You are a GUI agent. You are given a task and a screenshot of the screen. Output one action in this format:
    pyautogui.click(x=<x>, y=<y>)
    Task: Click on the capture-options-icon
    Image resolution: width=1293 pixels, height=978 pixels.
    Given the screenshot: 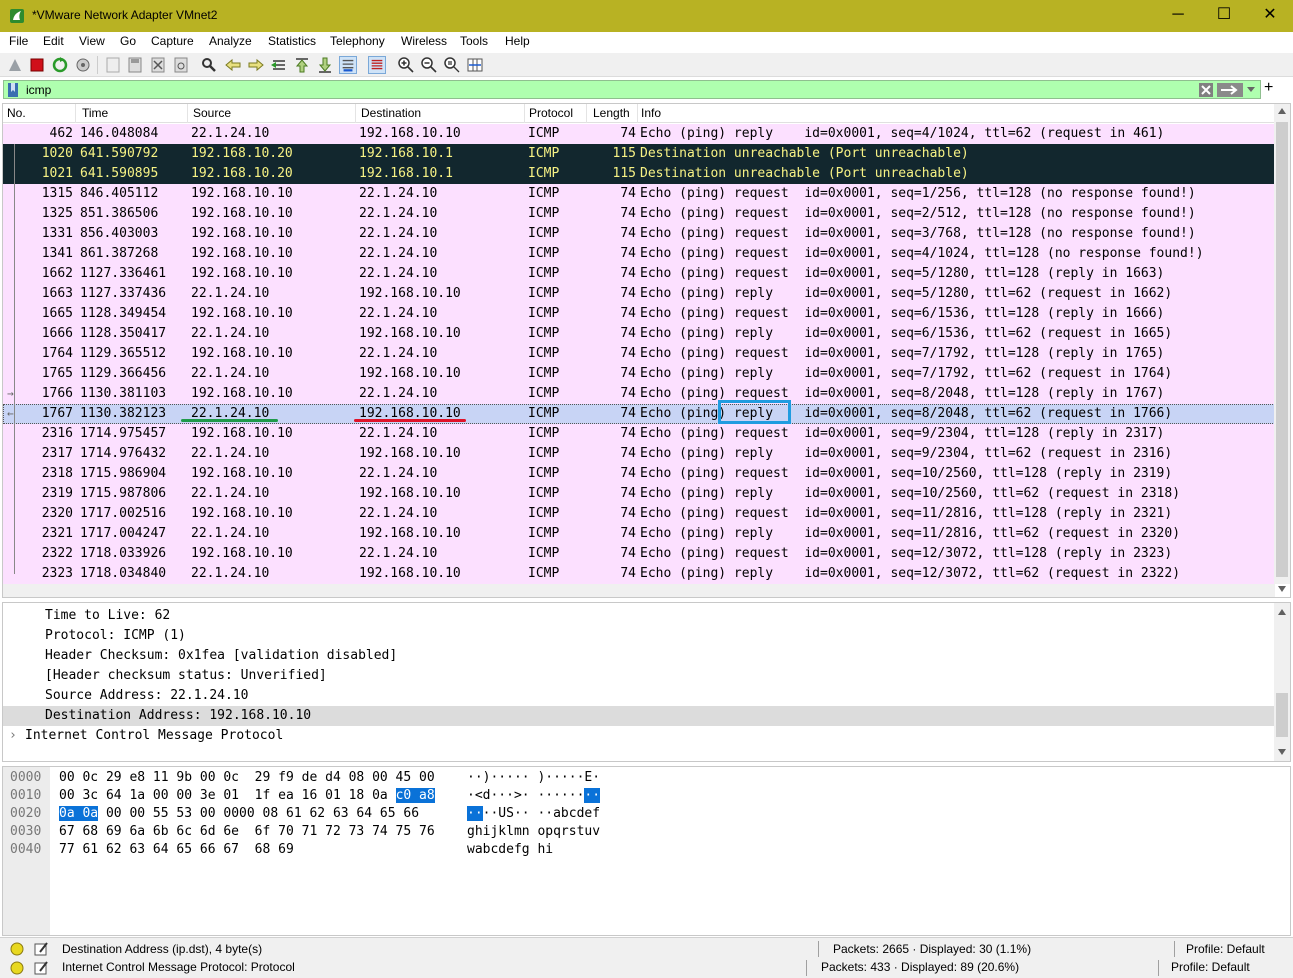 What is the action you would take?
    pyautogui.click(x=83, y=65)
    